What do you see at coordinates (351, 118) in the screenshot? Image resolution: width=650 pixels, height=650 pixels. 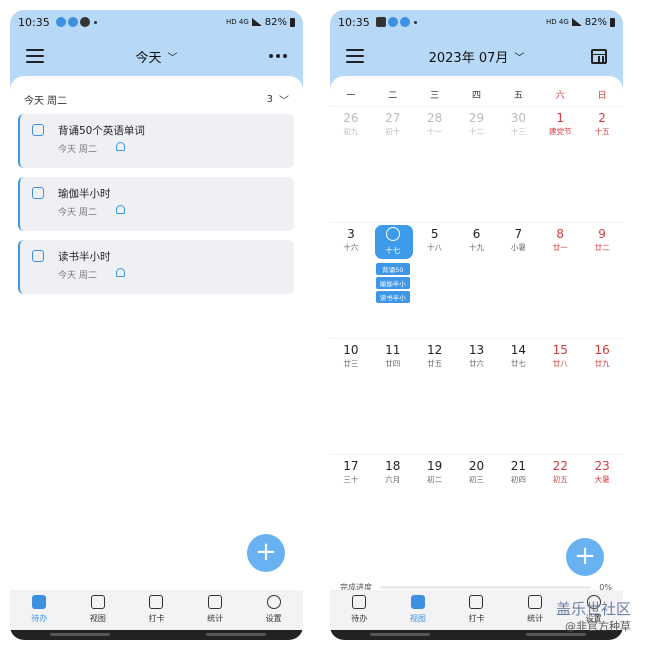 I see `day-number: 26` at bounding box center [351, 118].